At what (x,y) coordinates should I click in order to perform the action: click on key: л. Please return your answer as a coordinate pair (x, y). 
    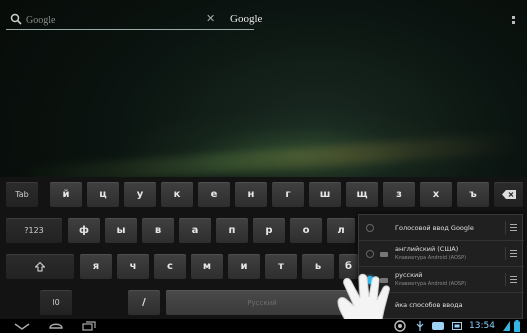
    Looking at the image, I should click on (341, 230).